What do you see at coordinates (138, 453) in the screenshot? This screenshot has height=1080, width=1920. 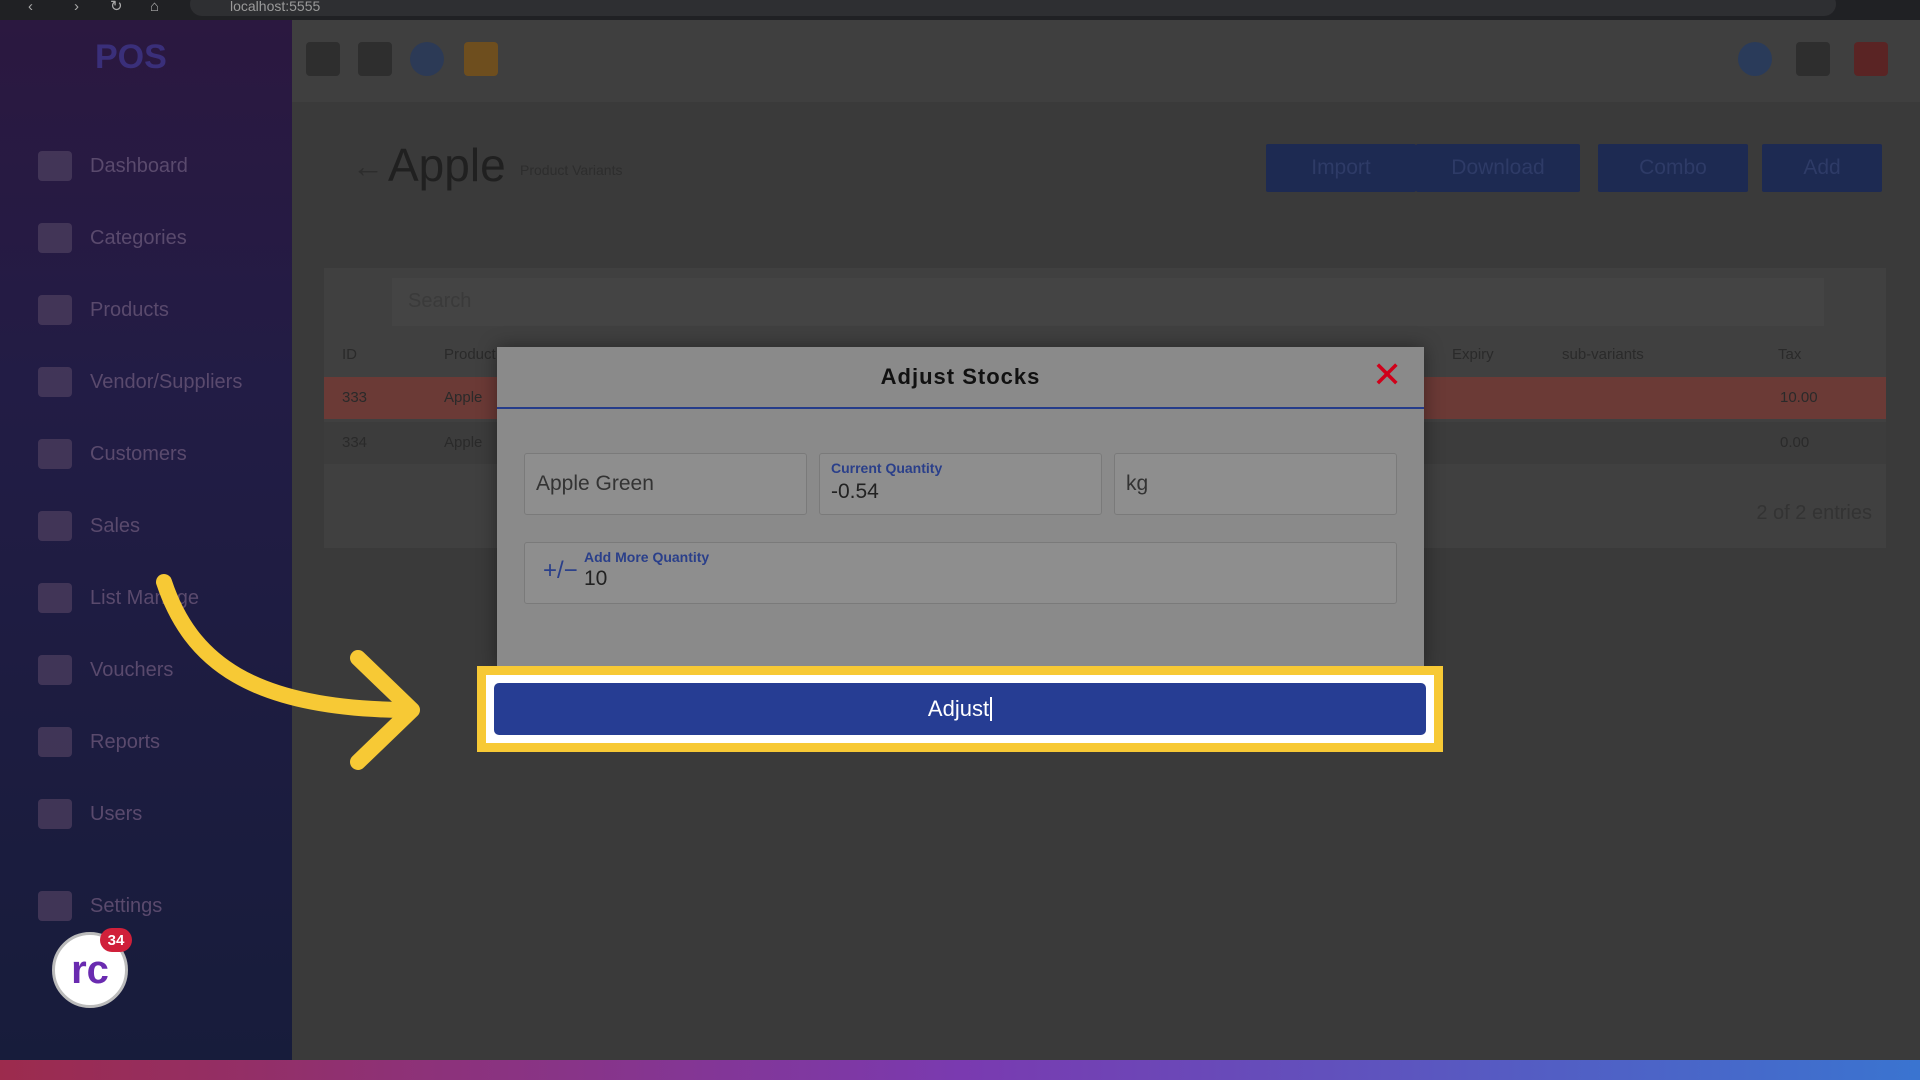 I see `sidebar-item-label: Customers` at bounding box center [138, 453].